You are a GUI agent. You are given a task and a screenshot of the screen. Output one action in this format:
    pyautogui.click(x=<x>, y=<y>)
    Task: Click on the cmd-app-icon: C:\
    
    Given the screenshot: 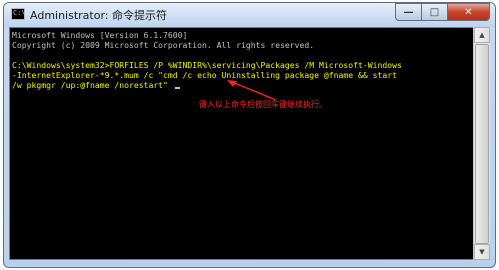 What is the action you would take?
    pyautogui.click(x=18, y=14)
    